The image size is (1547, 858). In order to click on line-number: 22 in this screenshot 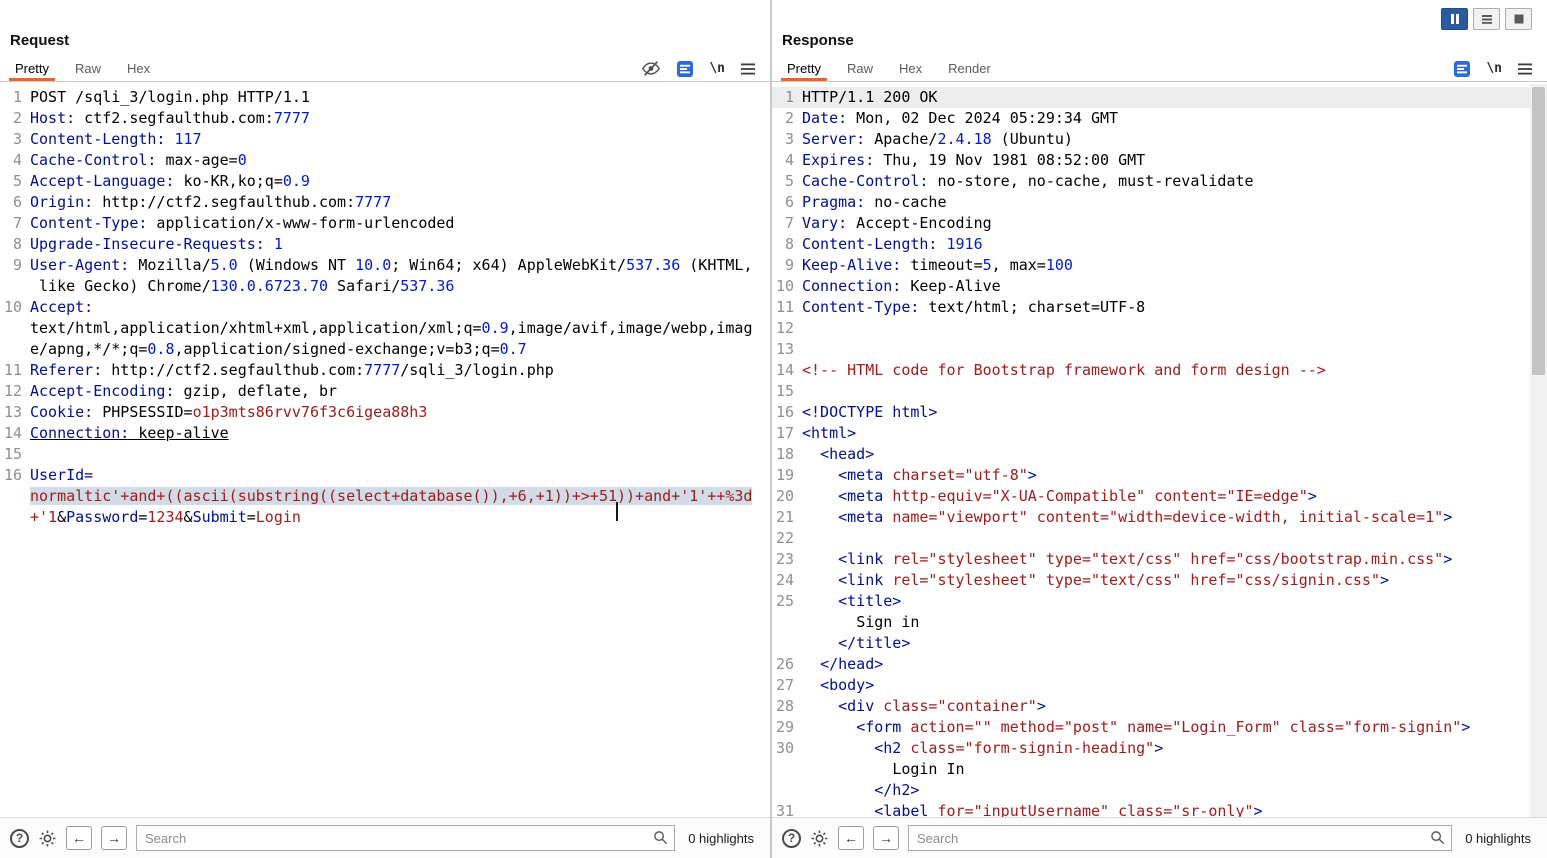, I will do `click(784, 538)`.